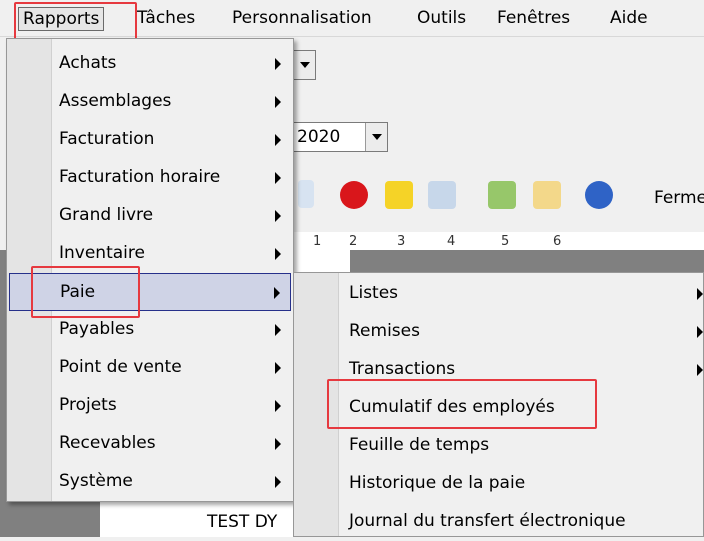 This screenshot has width=704, height=541. I want to click on email-icon, so click(547, 195).